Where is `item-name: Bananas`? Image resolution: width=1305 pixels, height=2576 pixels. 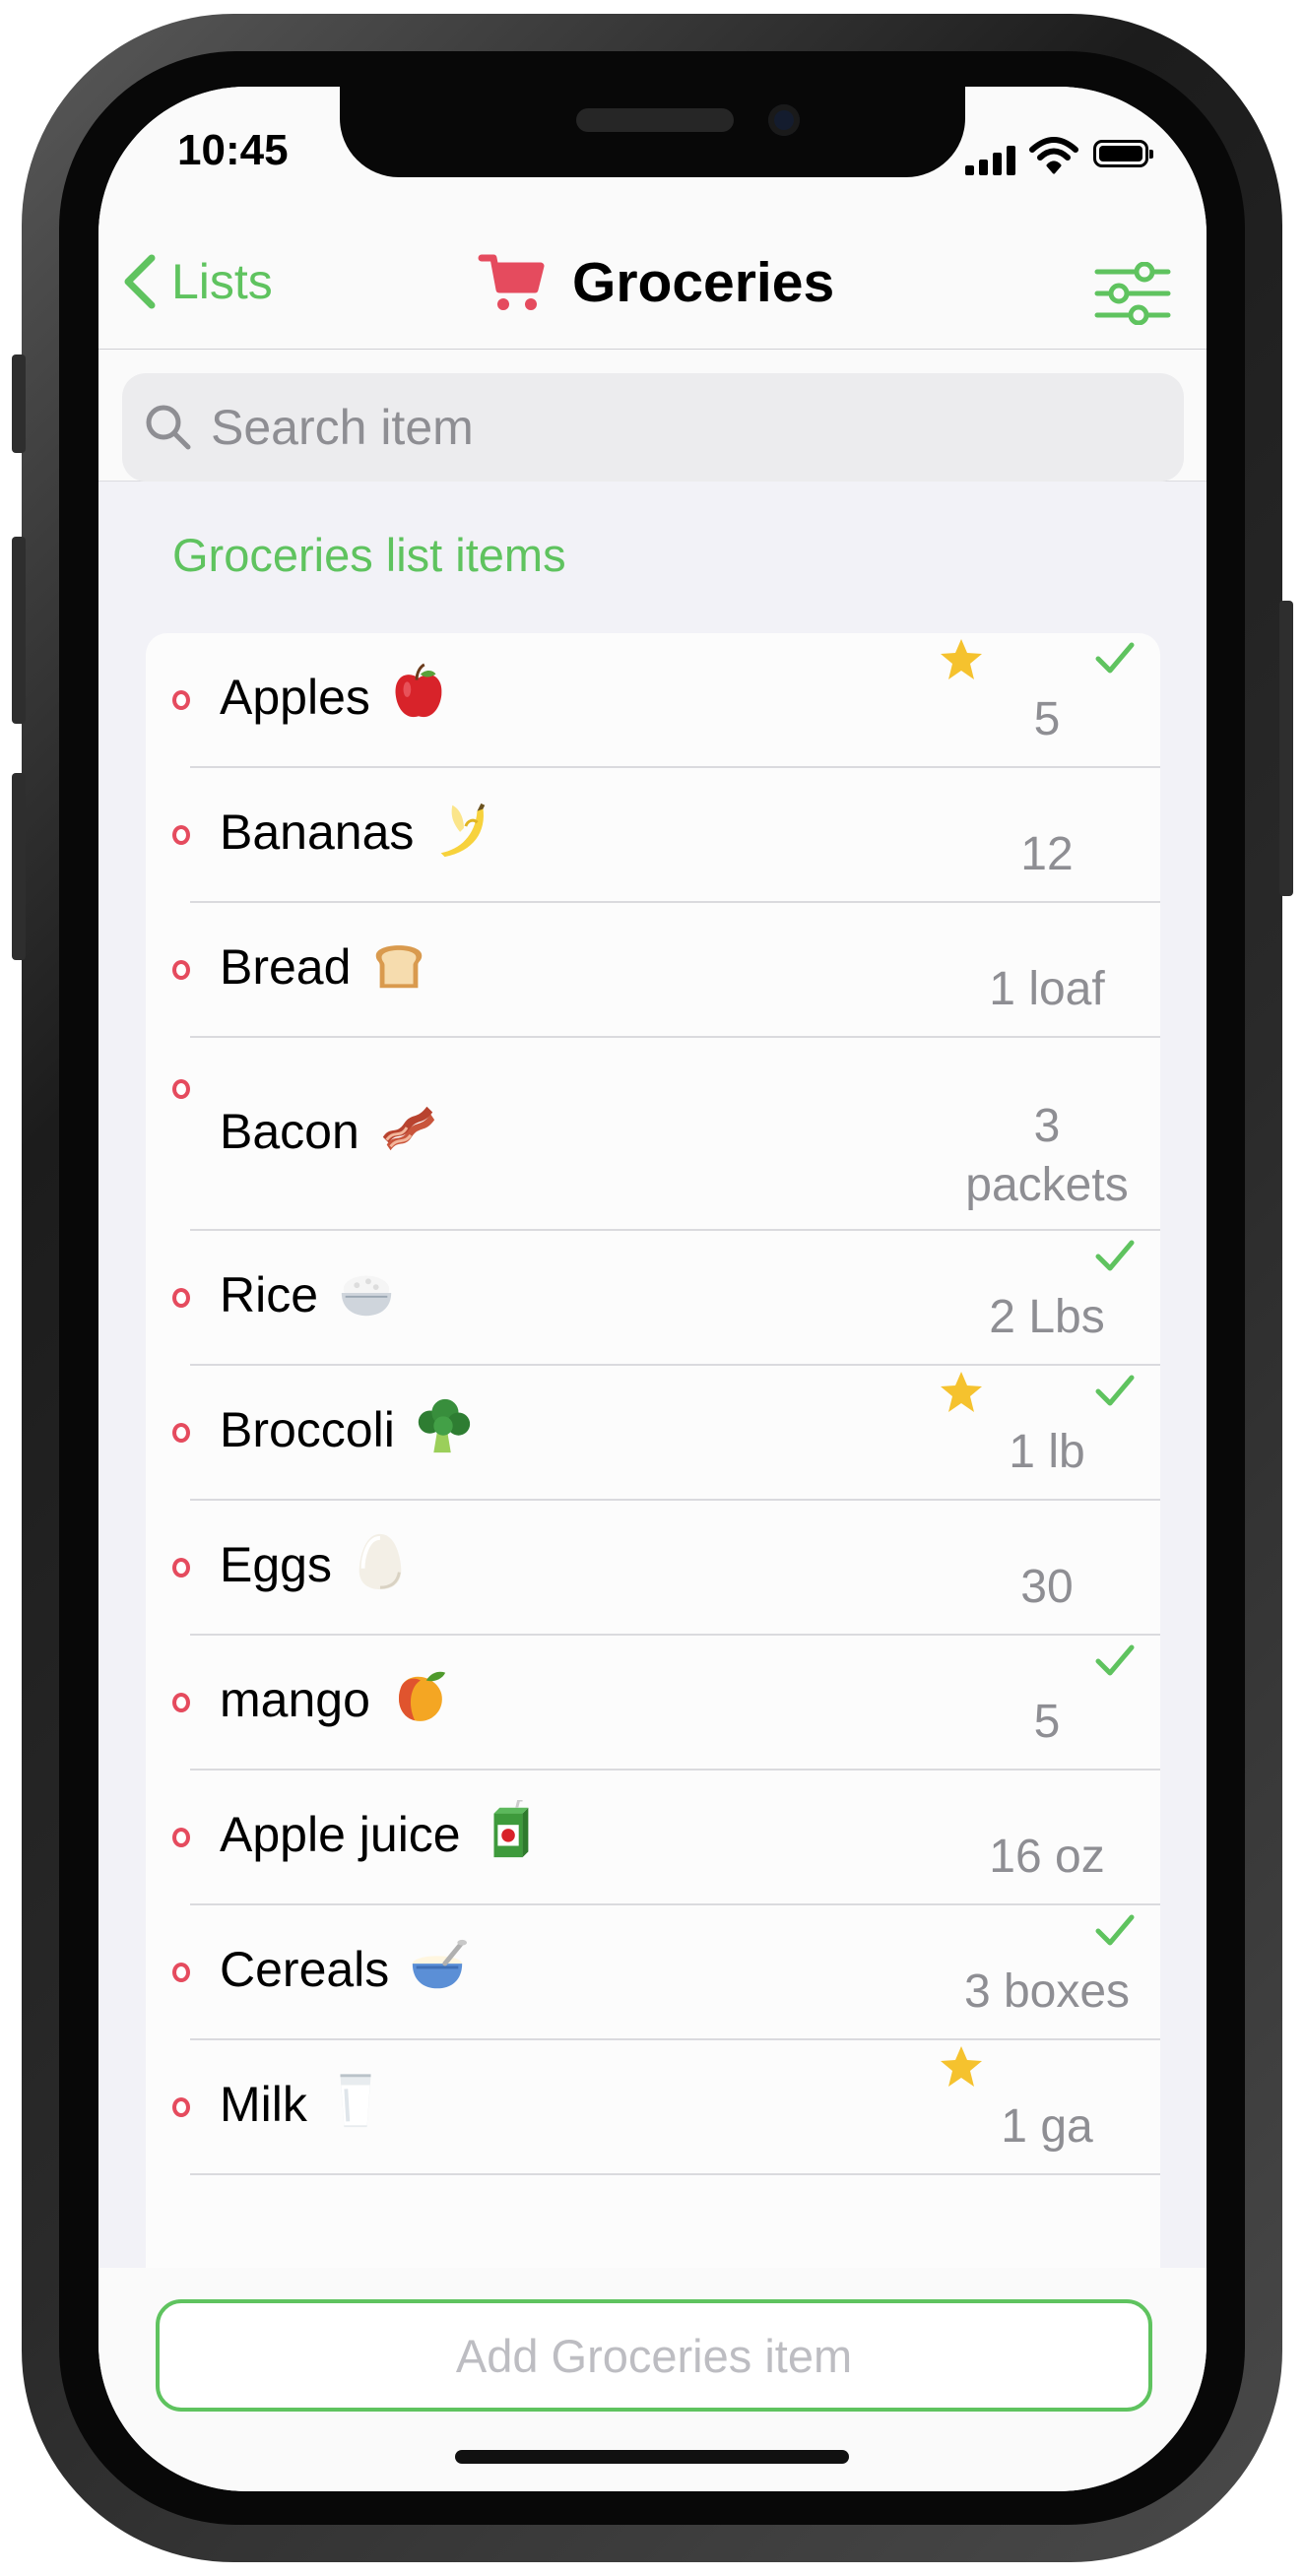
item-name: Bananas is located at coordinates (317, 832).